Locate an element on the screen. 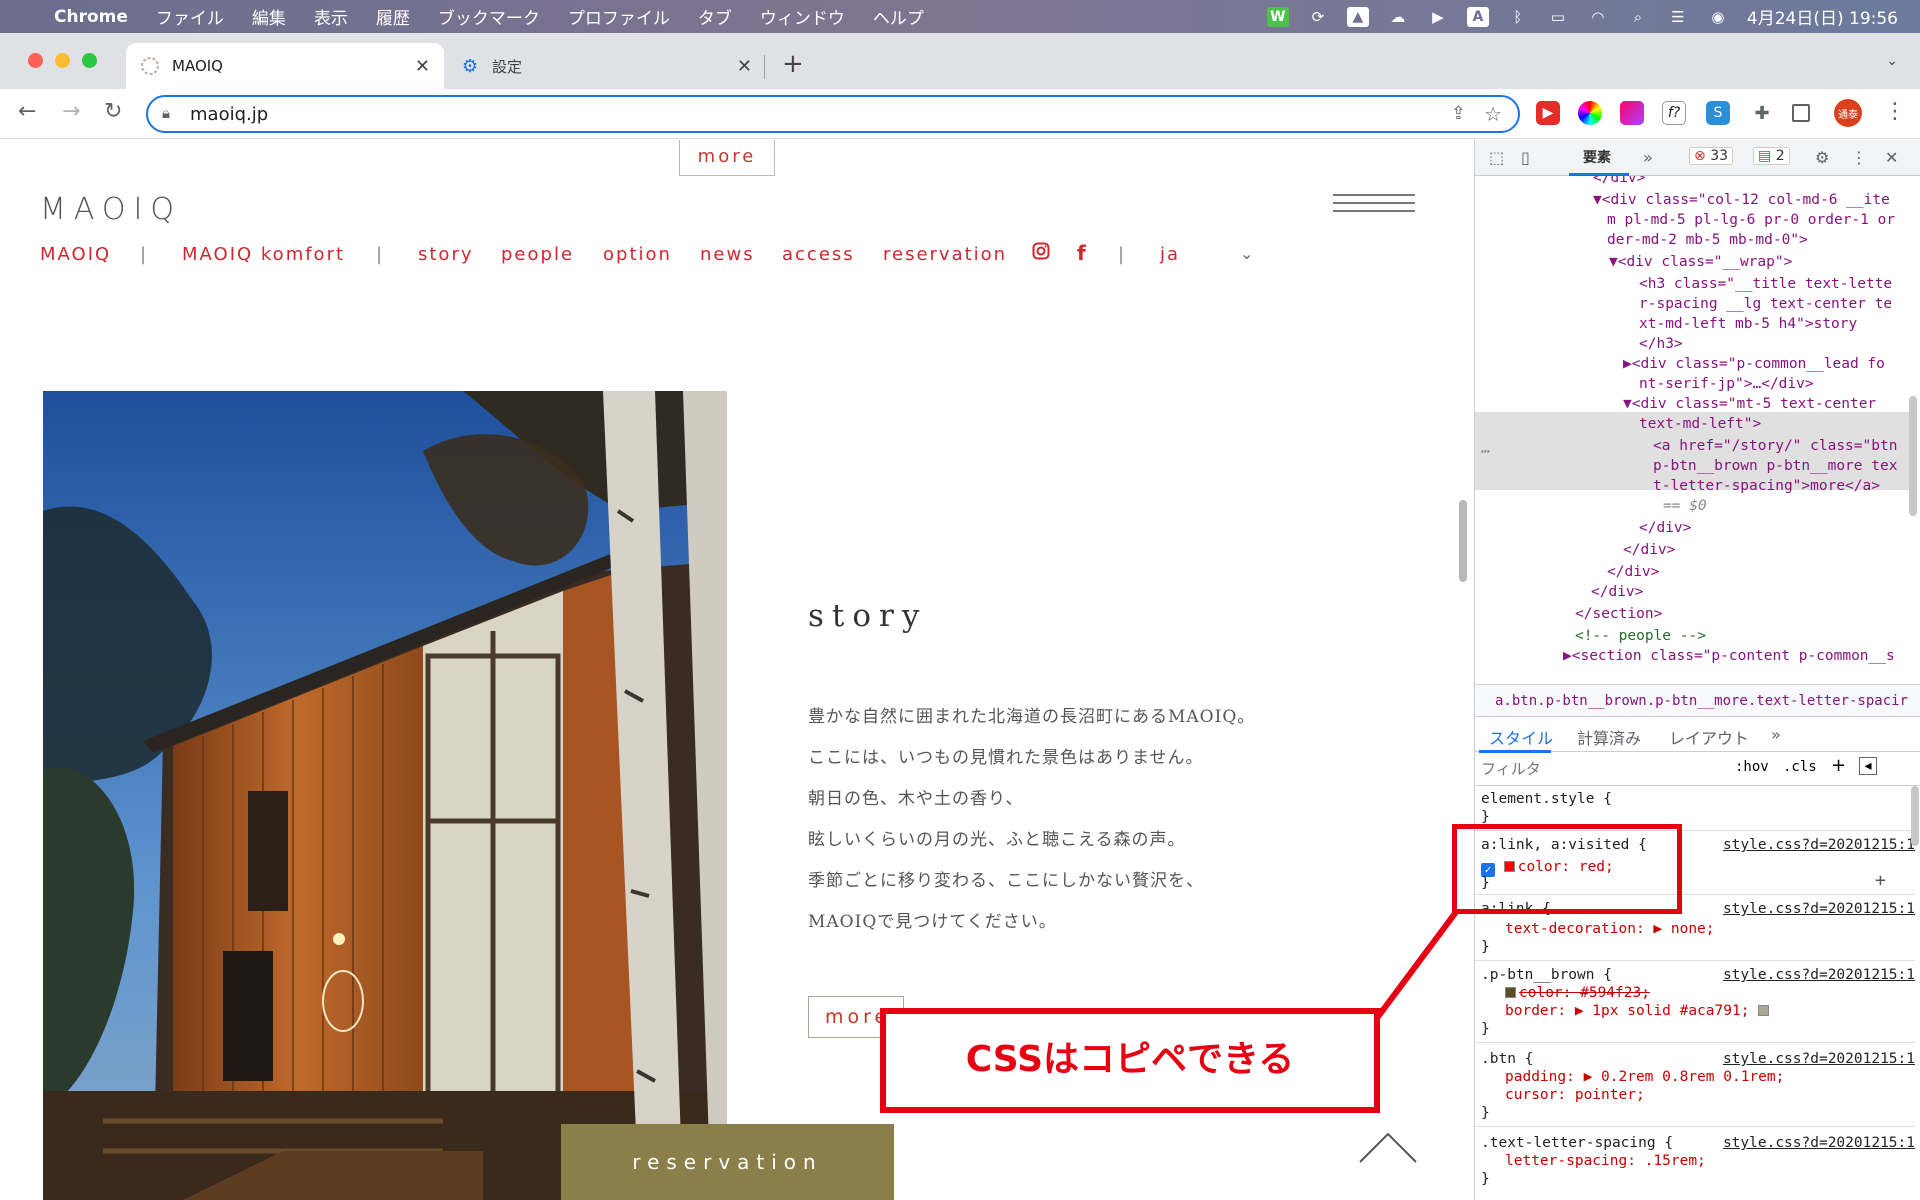  share-icon: ⇪ is located at coordinates (1458, 113).